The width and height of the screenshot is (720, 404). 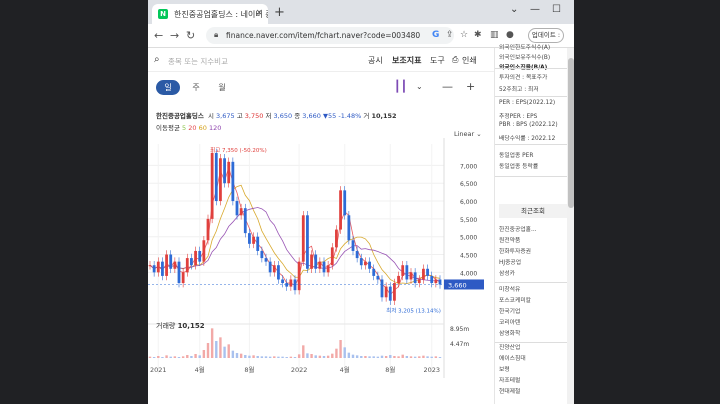 I want to click on valuation-stat: PER : EPS(2022.12), so click(x=527, y=103).